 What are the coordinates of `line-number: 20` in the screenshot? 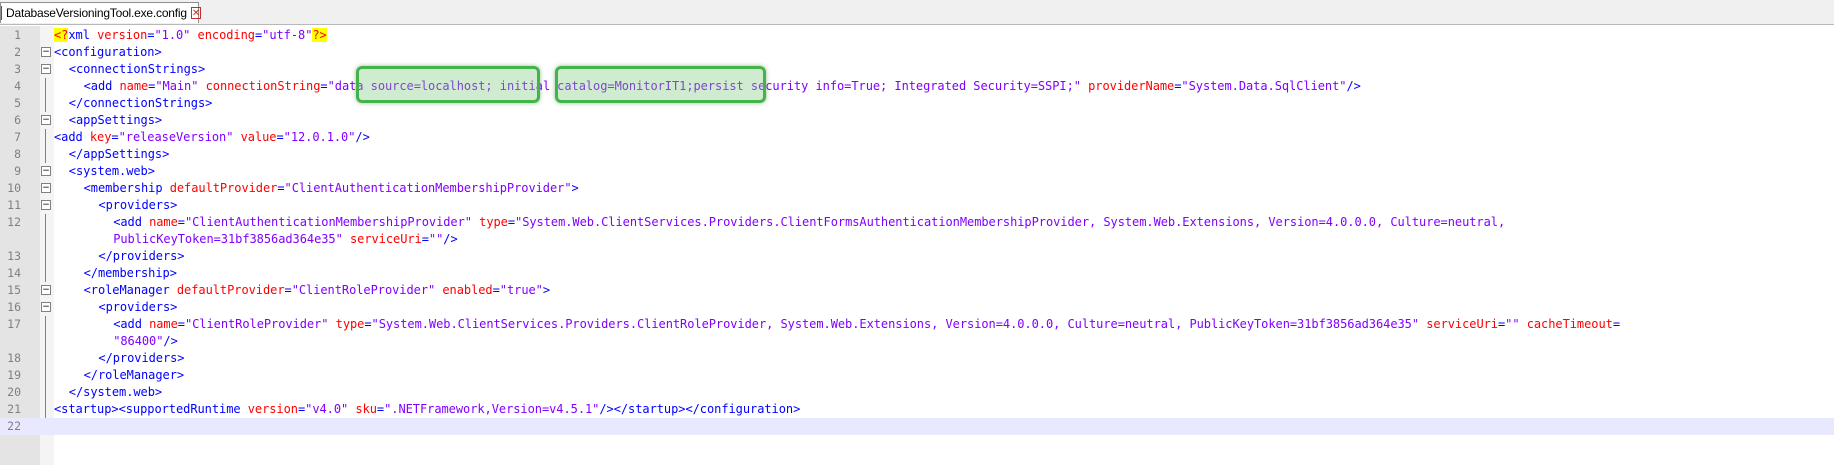 It's located at (14, 392).